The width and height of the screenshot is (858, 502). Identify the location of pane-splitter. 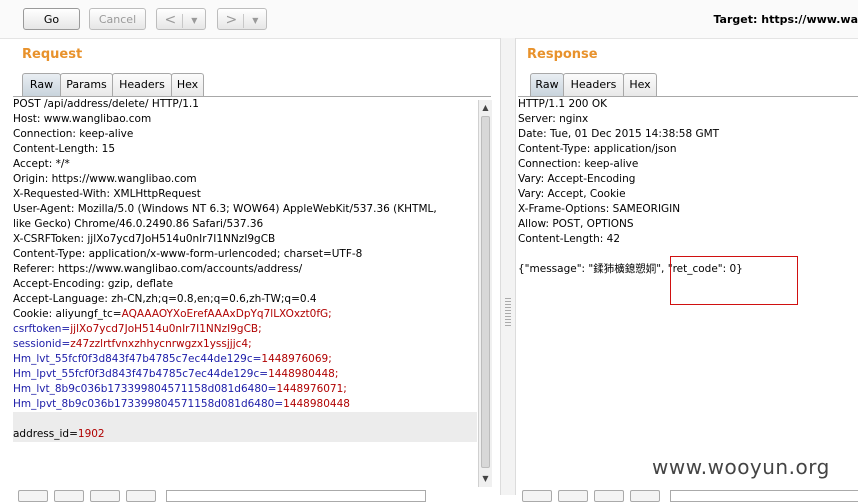
(508, 266).